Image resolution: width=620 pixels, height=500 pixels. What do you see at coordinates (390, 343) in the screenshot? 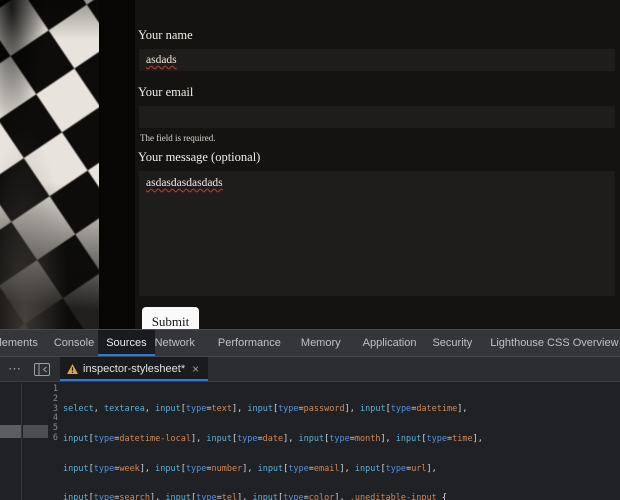
I see `tab-application: Application` at bounding box center [390, 343].